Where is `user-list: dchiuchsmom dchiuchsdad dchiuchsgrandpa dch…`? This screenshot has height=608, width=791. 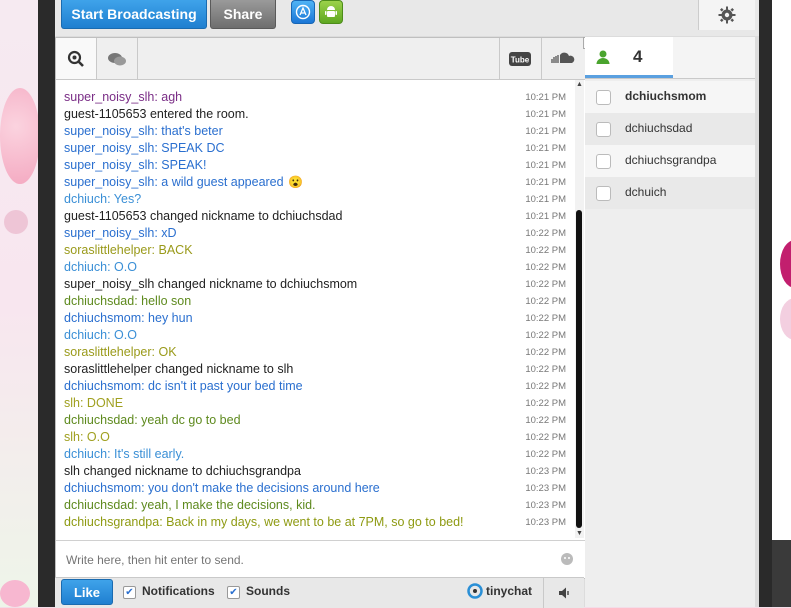
user-list: dchiuchsmom dchiuchsdad dchiuchsgrandpa dch… is located at coordinates (670, 145).